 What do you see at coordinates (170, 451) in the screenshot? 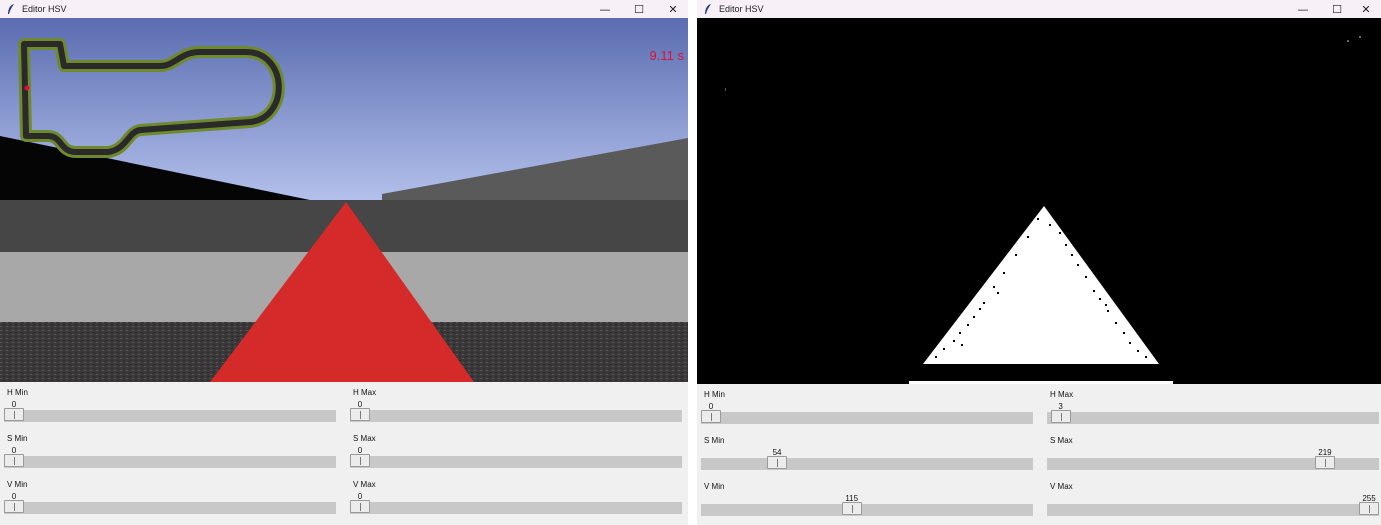
I see `slider-s-min: S Min 0` at bounding box center [170, 451].